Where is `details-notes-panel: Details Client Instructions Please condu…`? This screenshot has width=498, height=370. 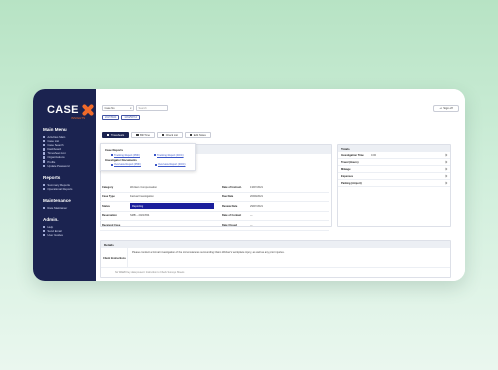
details-notes-panel: Details Client Instructions Please condu… is located at coordinates (275, 259).